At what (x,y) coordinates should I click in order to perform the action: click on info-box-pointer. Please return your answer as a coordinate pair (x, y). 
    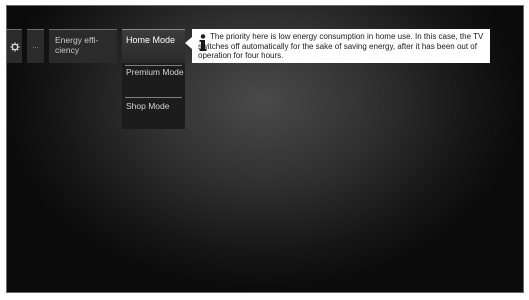
    Looking at the image, I should click on (188, 43).